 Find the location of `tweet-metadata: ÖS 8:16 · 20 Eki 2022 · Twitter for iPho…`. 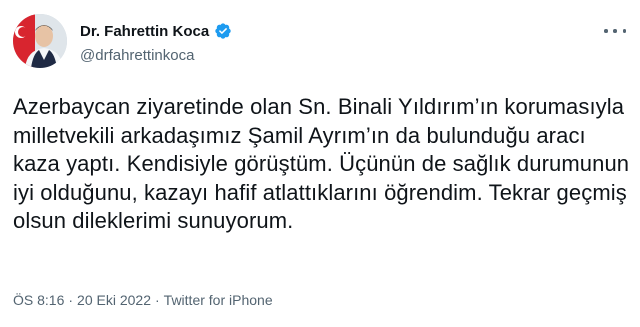

tweet-metadata: ÖS 8:16 · 20 Eki 2022 · Twitter for iPho… is located at coordinates (143, 300).